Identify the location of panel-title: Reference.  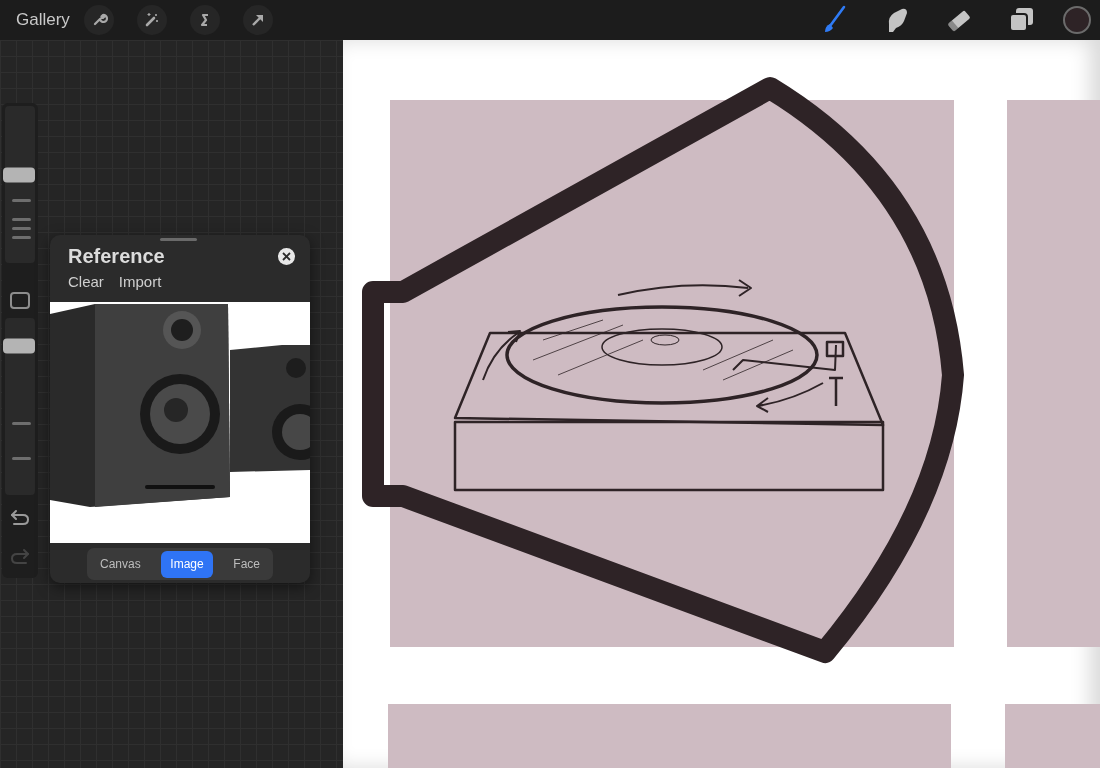
(116, 256).